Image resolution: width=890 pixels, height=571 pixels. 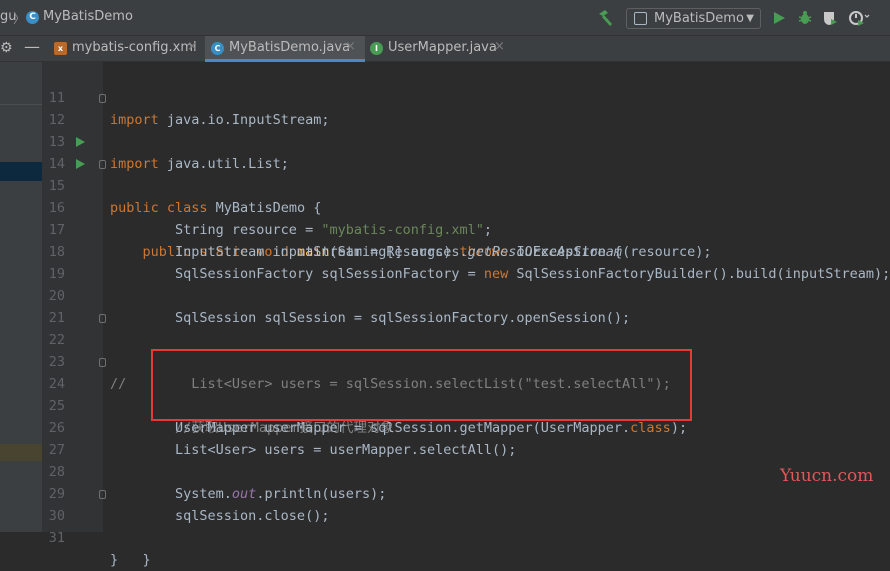 What do you see at coordinates (805, 18) in the screenshot?
I see `debug-button` at bounding box center [805, 18].